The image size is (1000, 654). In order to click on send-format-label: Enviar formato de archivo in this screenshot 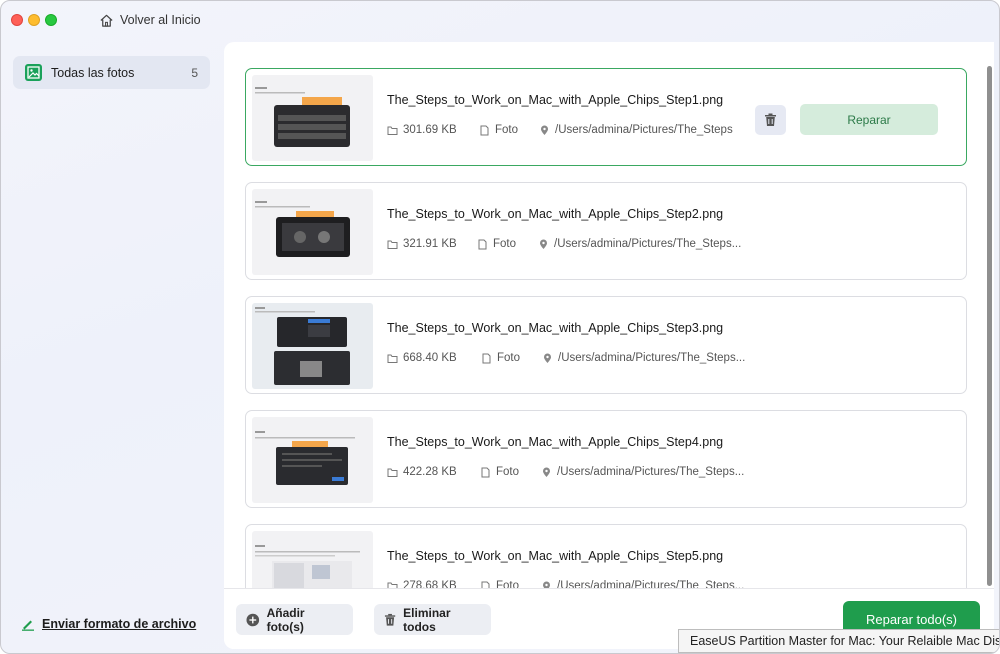, I will do `click(119, 624)`.